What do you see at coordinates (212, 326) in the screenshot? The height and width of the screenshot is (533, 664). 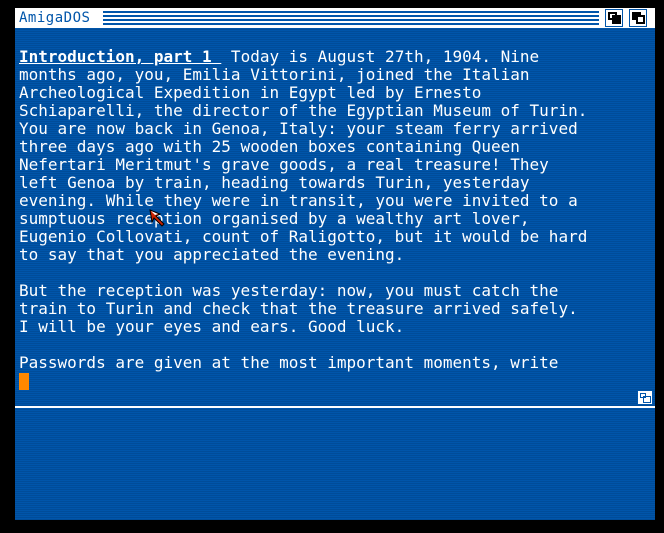 I see `console-line: I will be your eyes and ears. Good luck.` at bounding box center [212, 326].